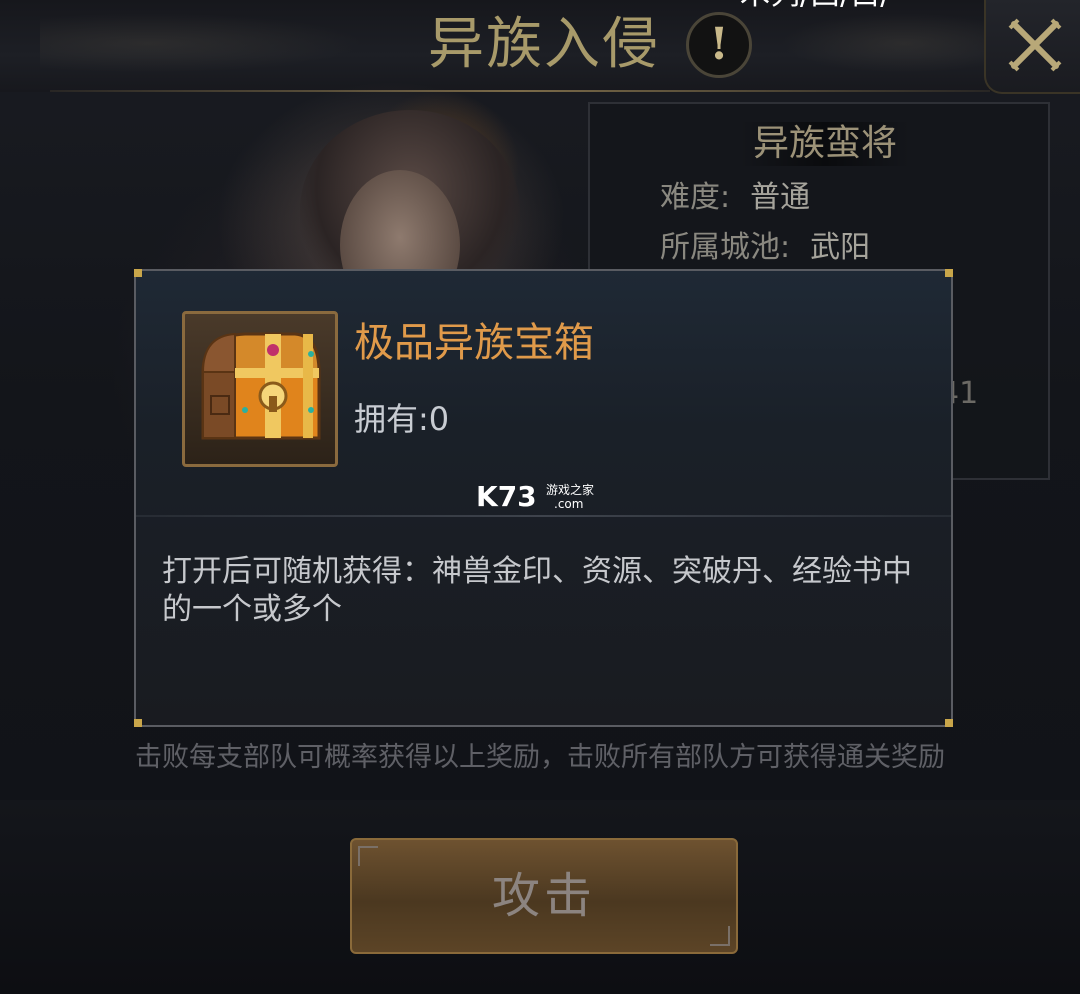  What do you see at coordinates (880, 43) in the screenshot?
I see `header-ornament-right` at bounding box center [880, 43].